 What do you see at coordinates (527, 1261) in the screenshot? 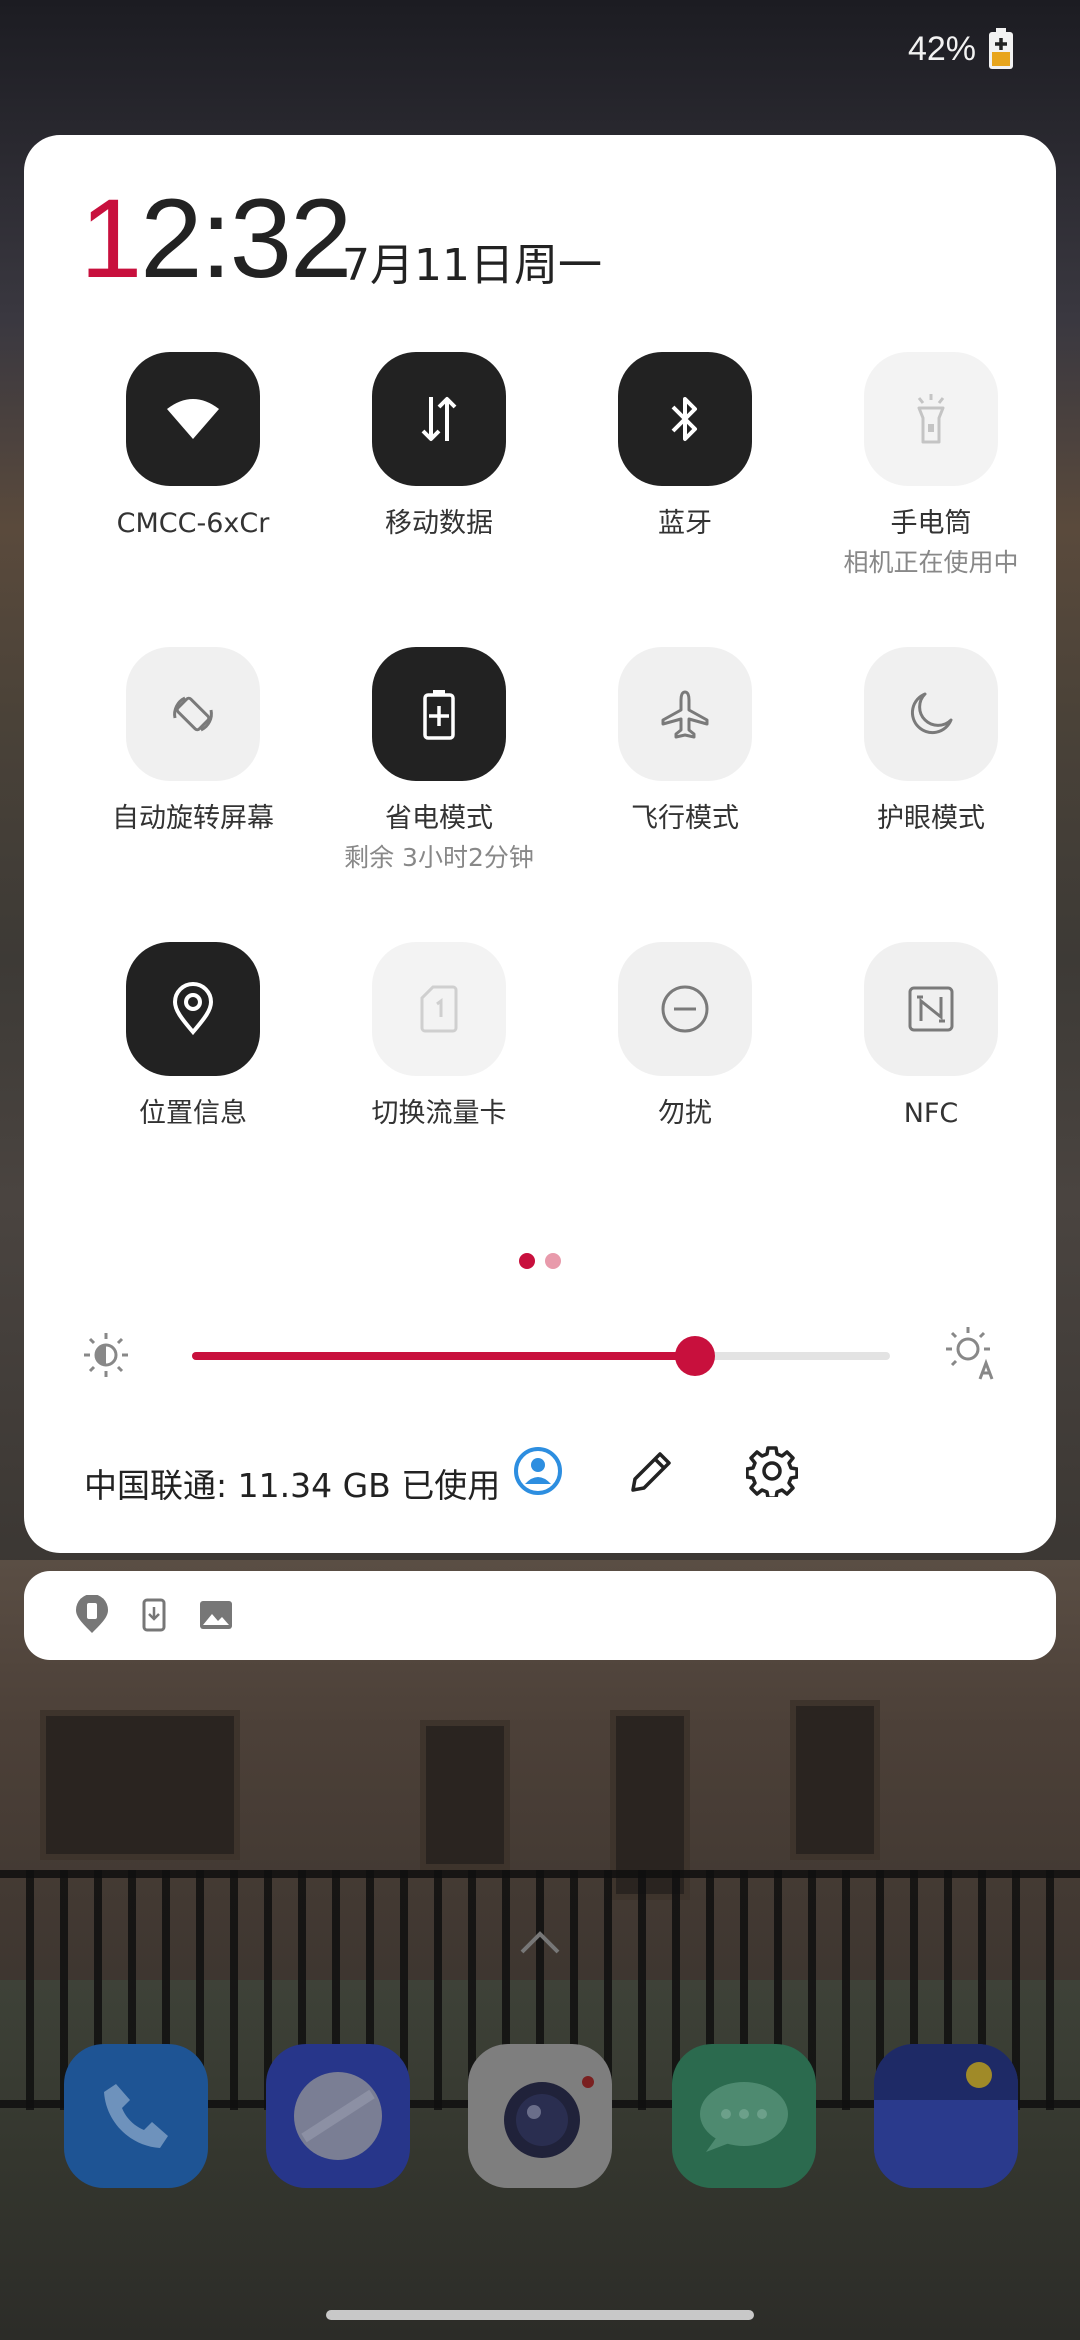
I see `page-dot-active` at bounding box center [527, 1261].